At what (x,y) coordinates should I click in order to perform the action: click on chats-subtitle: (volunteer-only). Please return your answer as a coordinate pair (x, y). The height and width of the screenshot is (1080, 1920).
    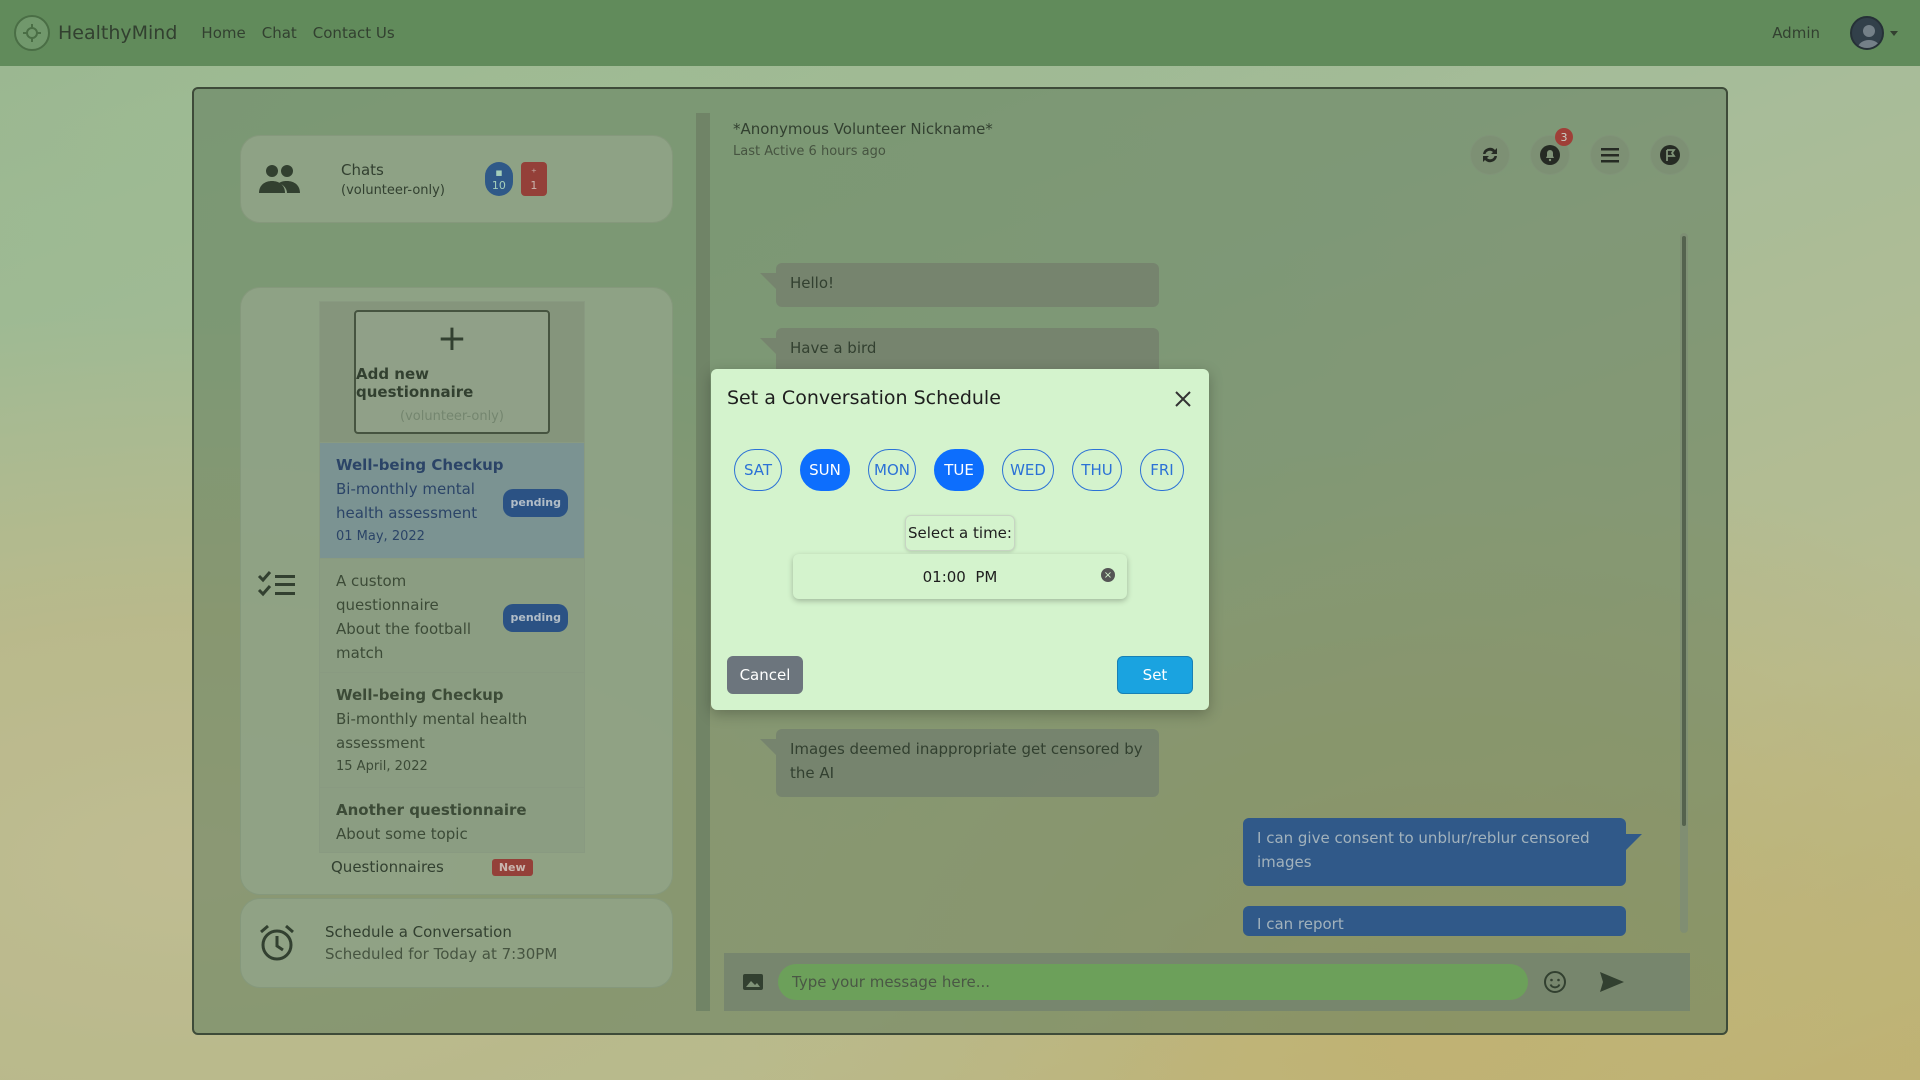
    Looking at the image, I should click on (393, 190).